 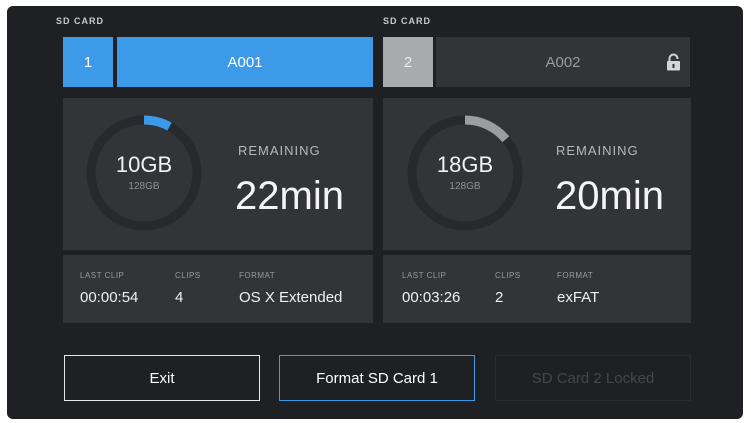 I want to click on slot-1-remaining-time: 22min, so click(x=289, y=196).